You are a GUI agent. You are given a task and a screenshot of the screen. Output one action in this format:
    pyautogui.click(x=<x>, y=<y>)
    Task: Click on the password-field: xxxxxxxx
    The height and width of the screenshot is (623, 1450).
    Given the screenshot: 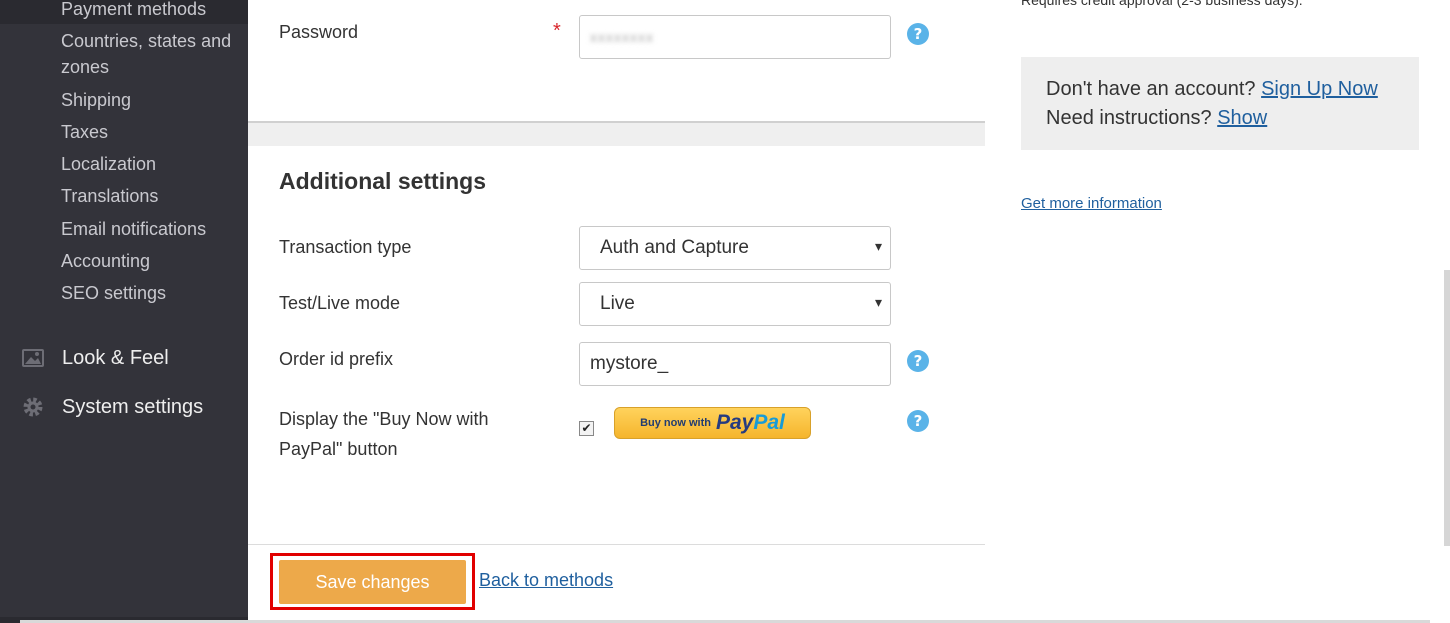 What is the action you would take?
    pyautogui.click(x=735, y=37)
    